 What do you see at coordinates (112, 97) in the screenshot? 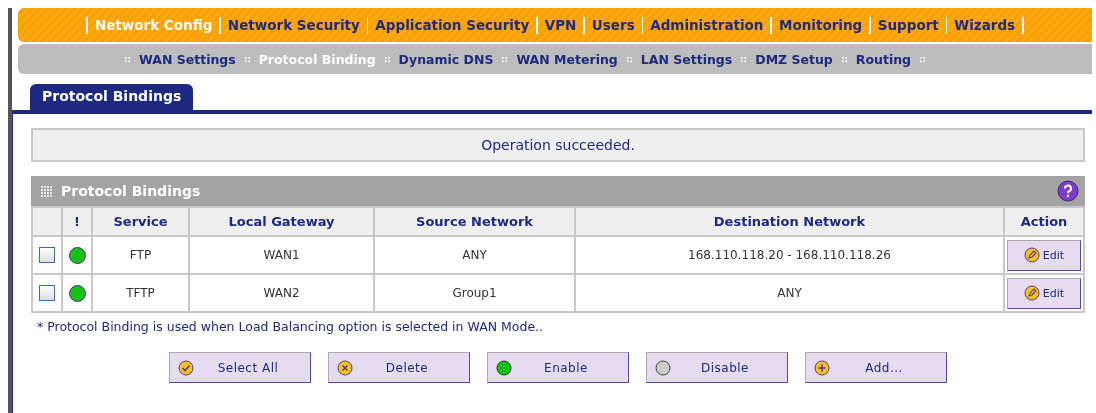
I see `page-tab: Protocol Bindings` at bounding box center [112, 97].